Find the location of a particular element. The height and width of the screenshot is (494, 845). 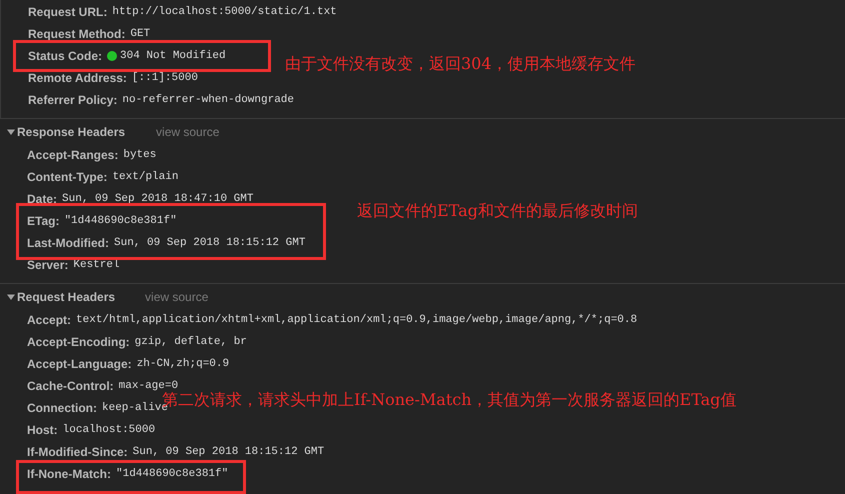

annotation-note: 由于文件没有改变，返回304，使用本地缓存文件 is located at coordinates (460, 64).